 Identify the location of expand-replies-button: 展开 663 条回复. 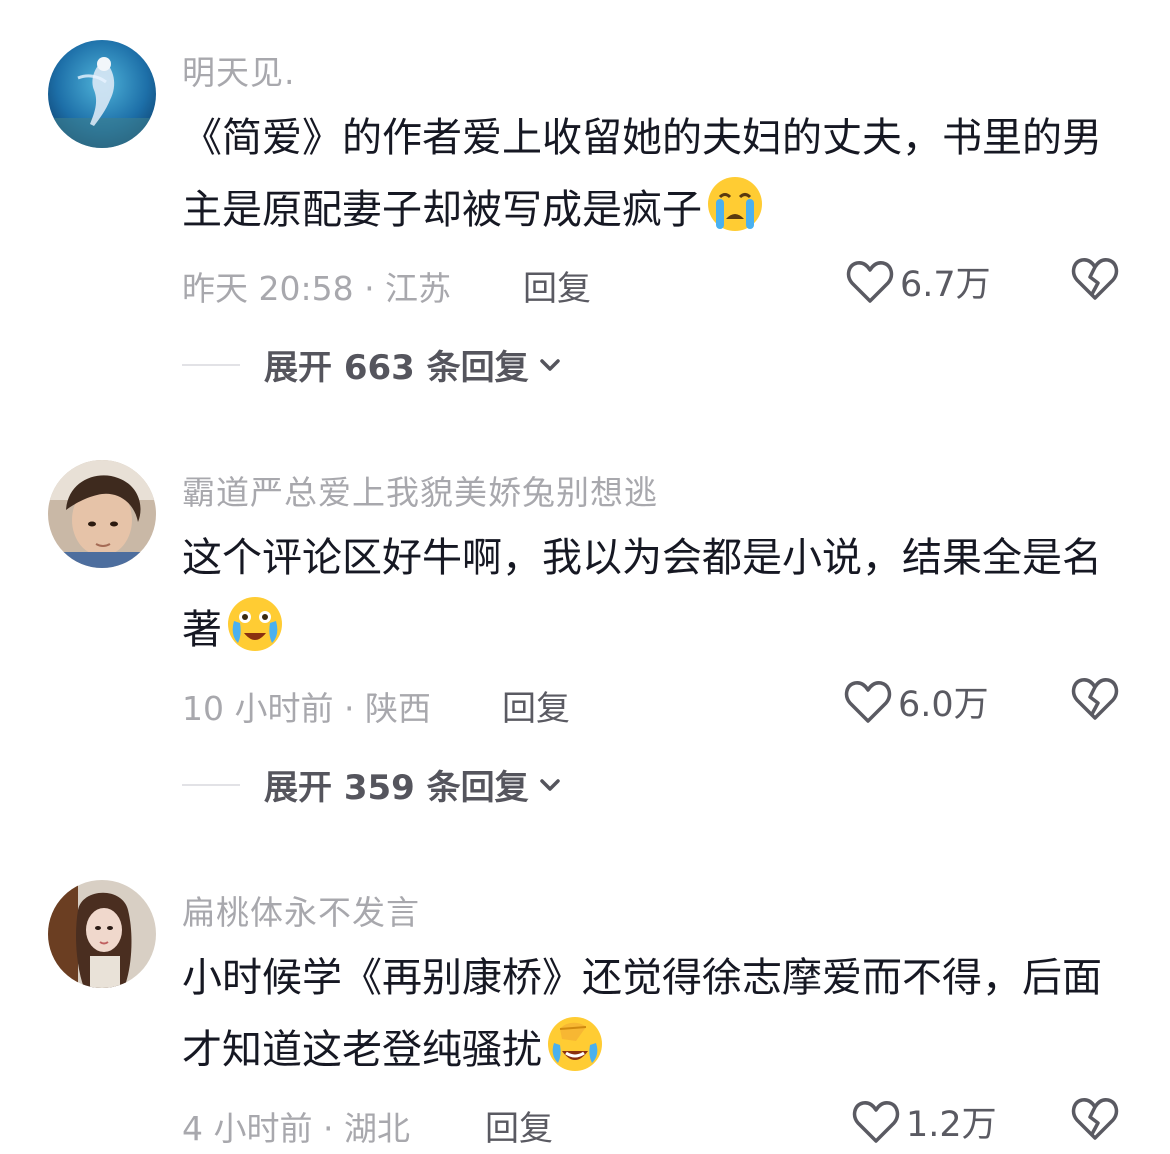
(372, 364).